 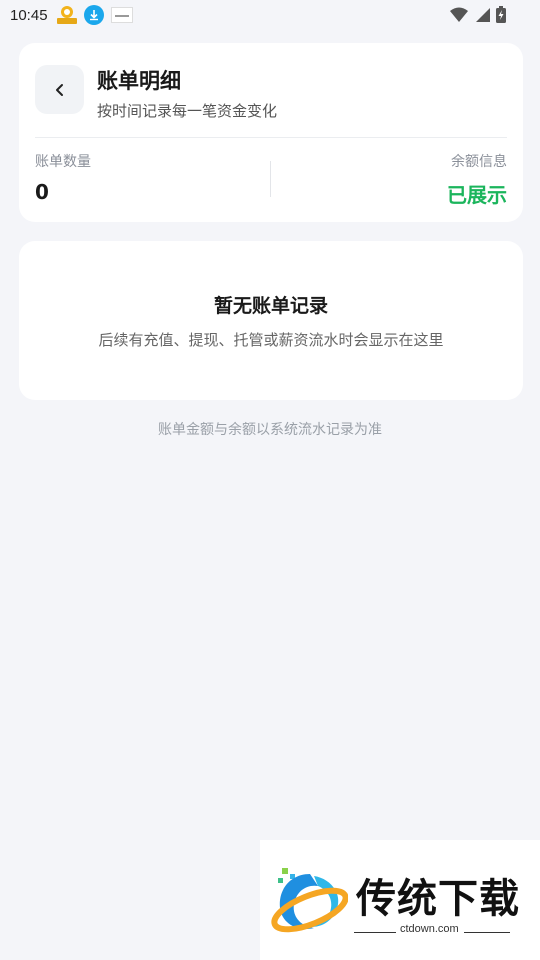 What do you see at coordinates (375, 932) in the screenshot?
I see `watermark-line-left` at bounding box center [375, 932].